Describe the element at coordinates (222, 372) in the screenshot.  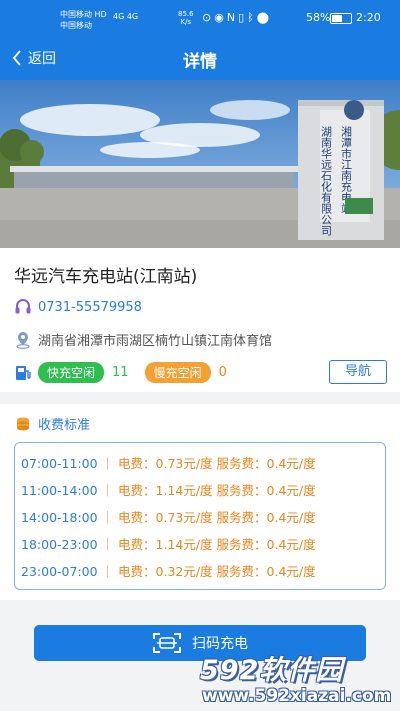
I see `slow-charge-count: 0` at that location.